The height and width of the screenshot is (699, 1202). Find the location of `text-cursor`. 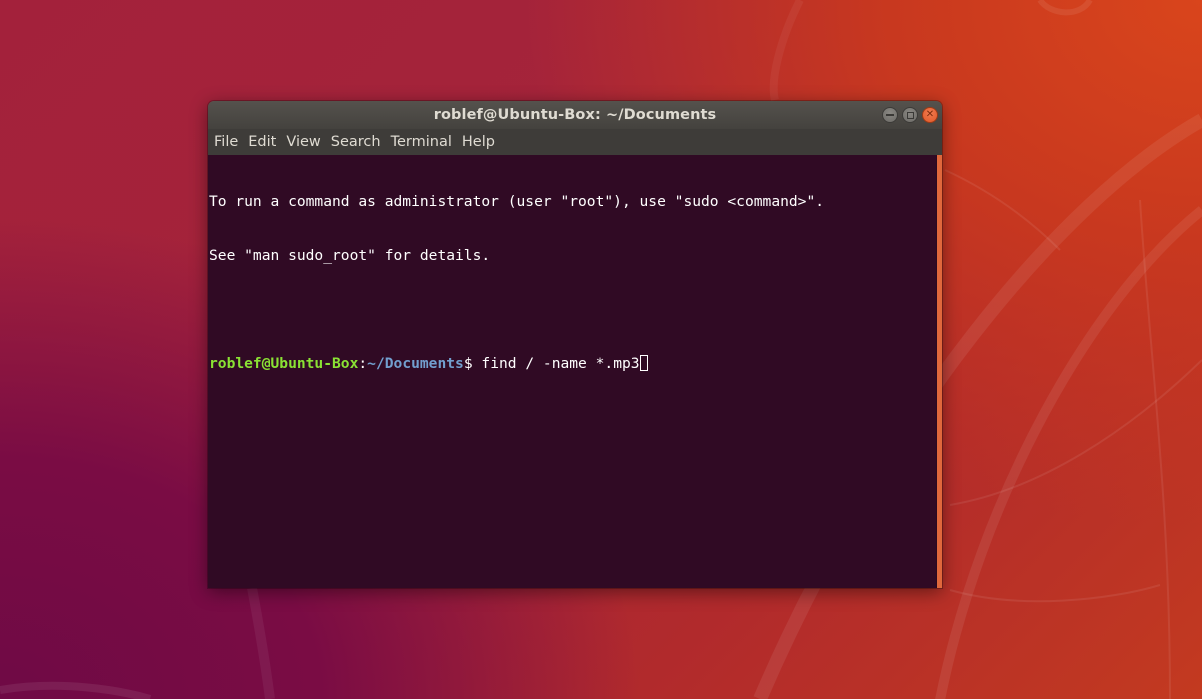

text-cursor is located at coordinates (643, 363).